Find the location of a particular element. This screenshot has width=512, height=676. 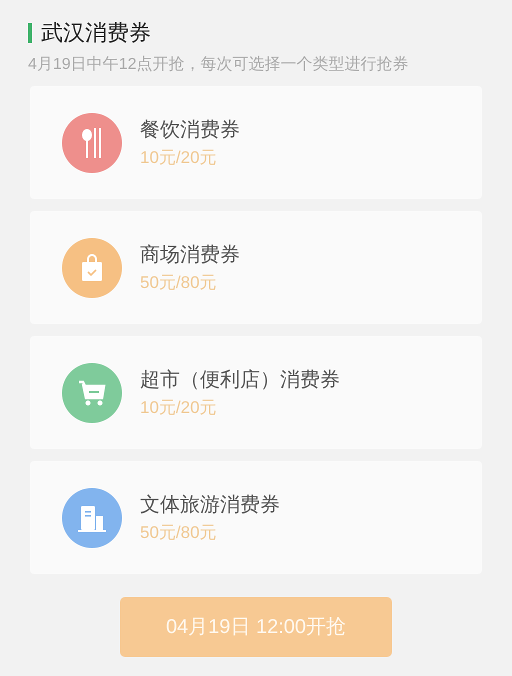

coupon-name: 餐饮消费券 is located at coordinates (190, 130).